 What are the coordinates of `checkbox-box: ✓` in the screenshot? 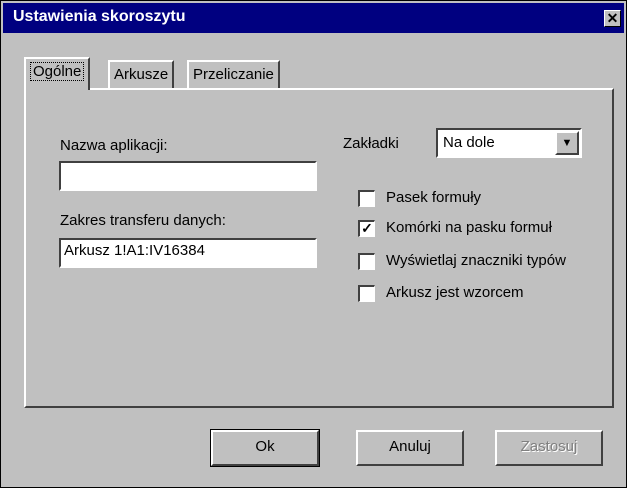 It's located at (366, 228).